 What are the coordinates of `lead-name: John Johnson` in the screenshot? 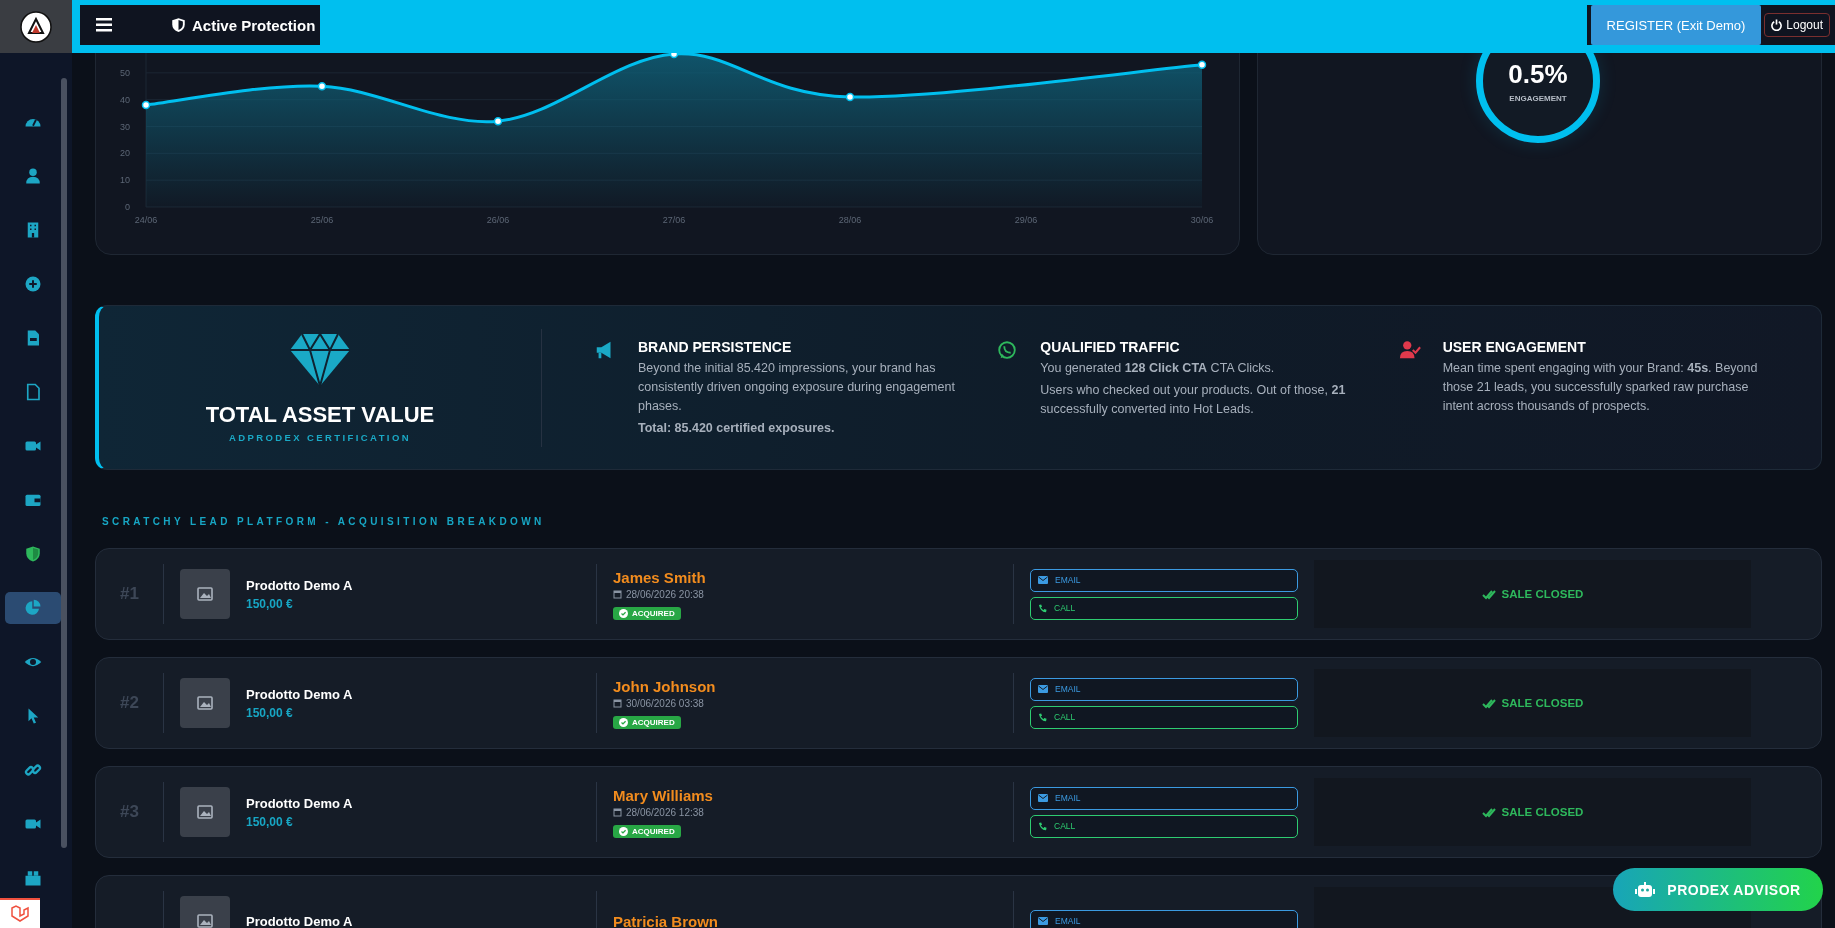 It's located at (664, 686).